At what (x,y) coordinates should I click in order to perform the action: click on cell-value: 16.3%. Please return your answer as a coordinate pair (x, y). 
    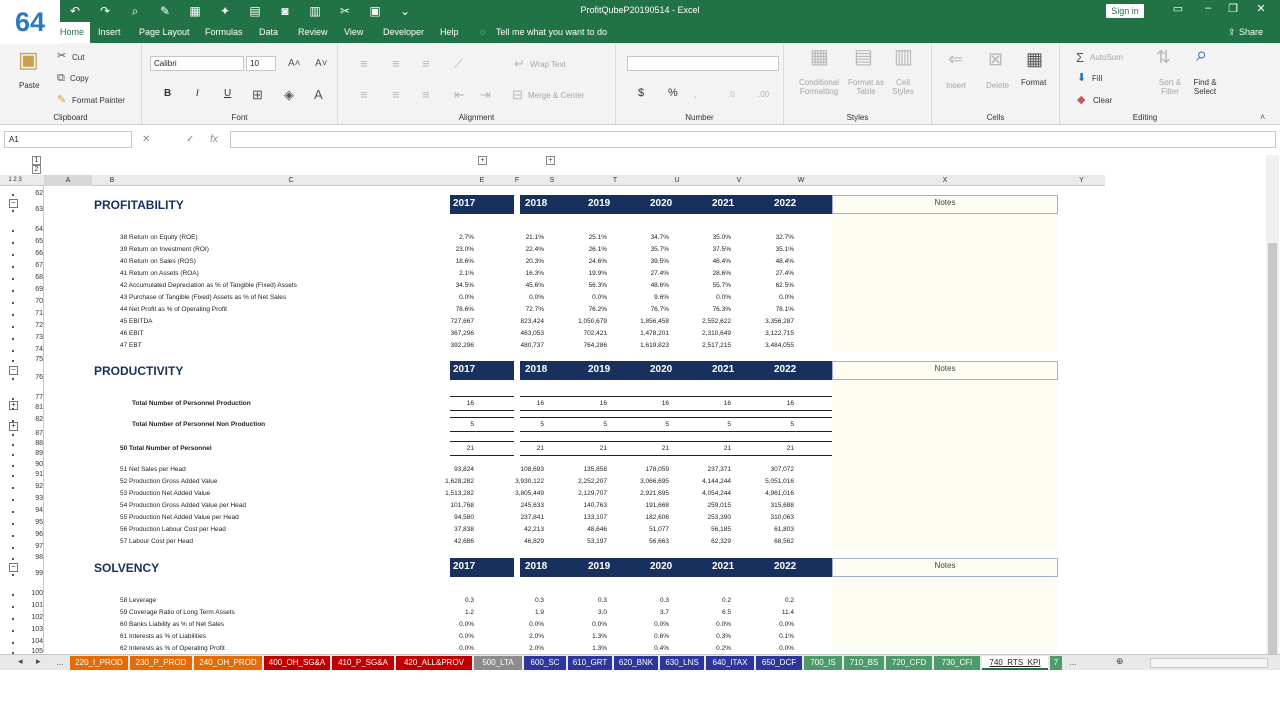
    Looking at the image, I should click on (509, 273).